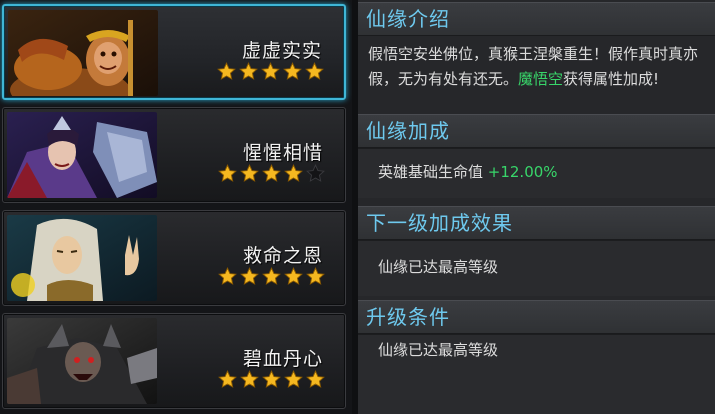 Image resolution: width=715 pixels, height=414 pixels. What do you see at coordinates (438, 267) in the screenshot?
I see `next-level-text: 仙缘已达最高等级` at bounding box center [438, 267].